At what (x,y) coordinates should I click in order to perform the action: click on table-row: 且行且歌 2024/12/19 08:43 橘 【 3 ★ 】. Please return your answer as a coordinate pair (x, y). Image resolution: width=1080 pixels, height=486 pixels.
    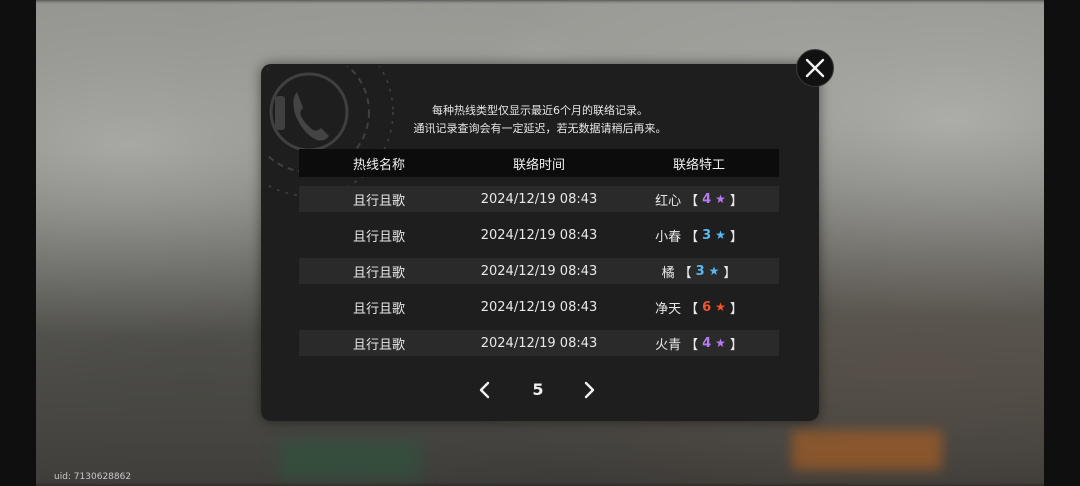
    Looking at the image, I should click on (539, 271).